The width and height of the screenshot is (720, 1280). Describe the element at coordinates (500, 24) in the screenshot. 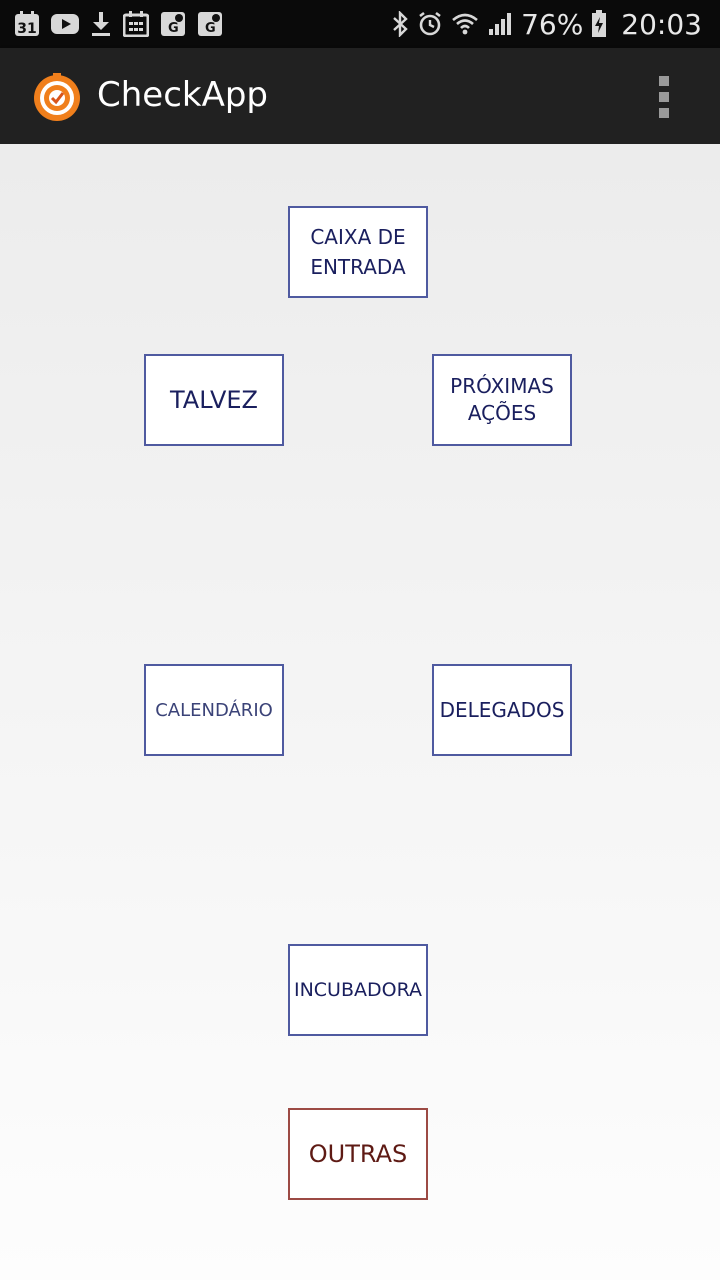

I see `signal-icon` at that location.